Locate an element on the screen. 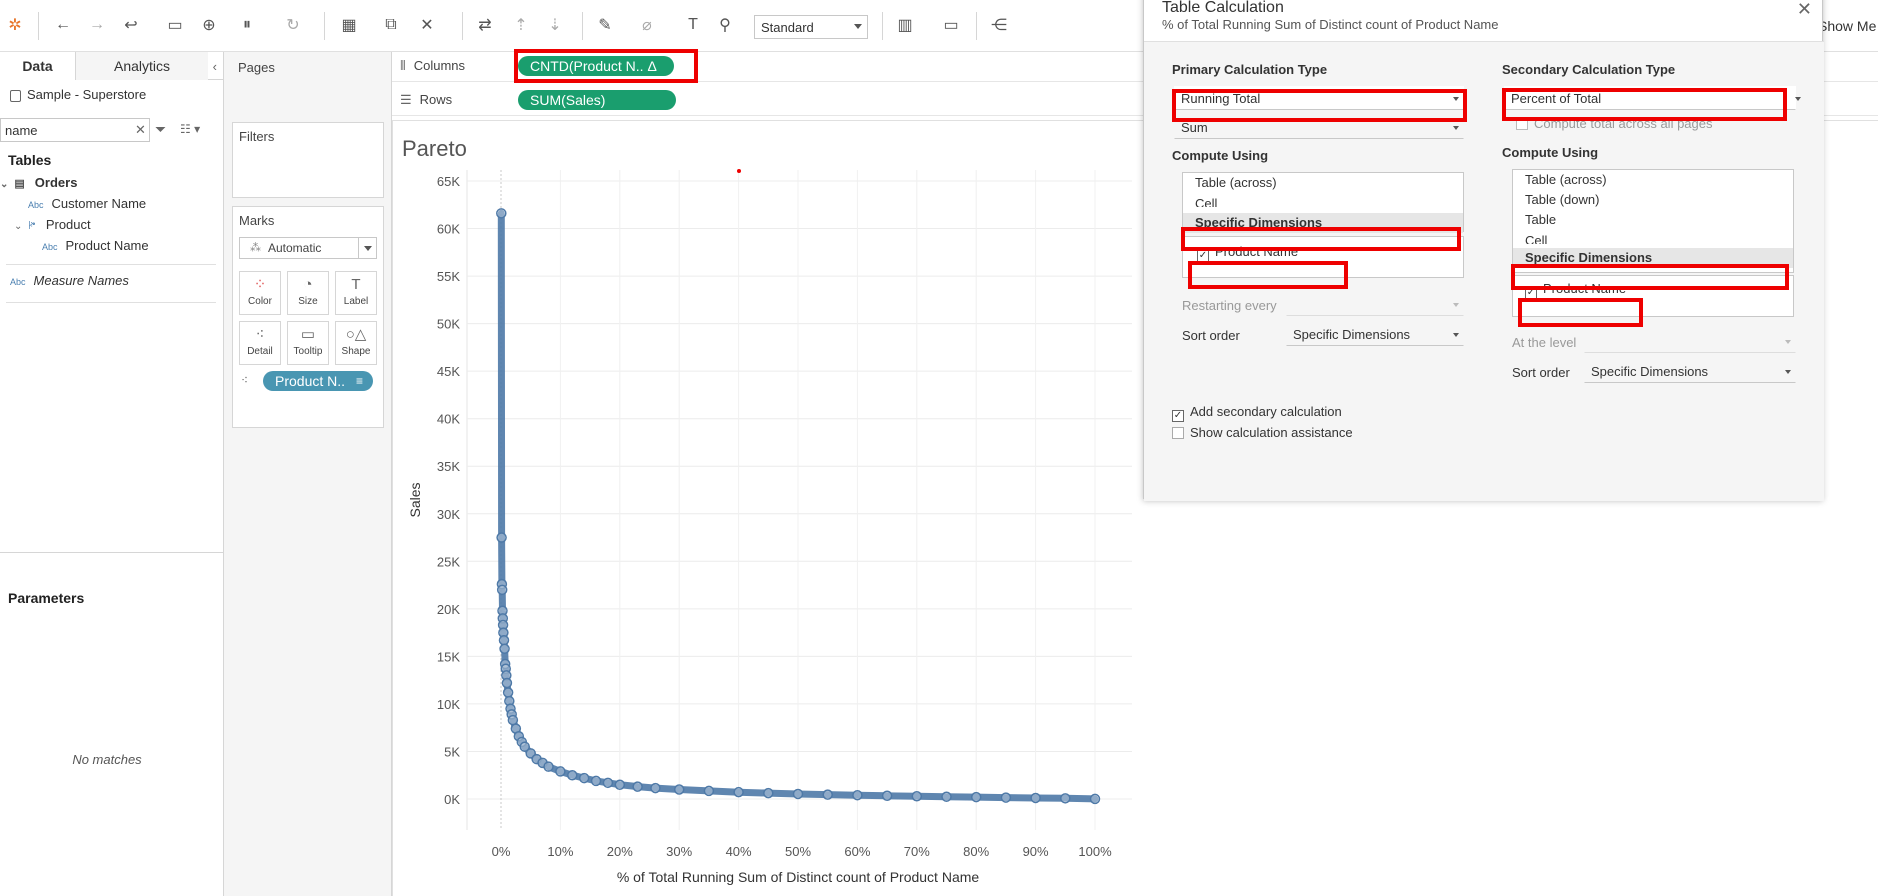  filter-icon: ⏷ is located at coordinates (160, 129).